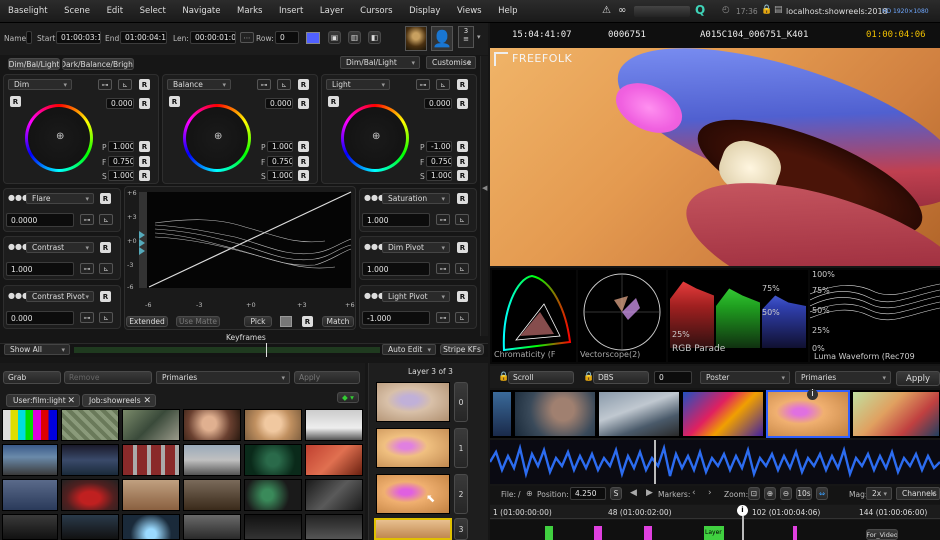  What do you see at coordinates (479, 37) in the screenshot?
I see `layer-menu-icon: ▾` at bounding box center [479, 37].